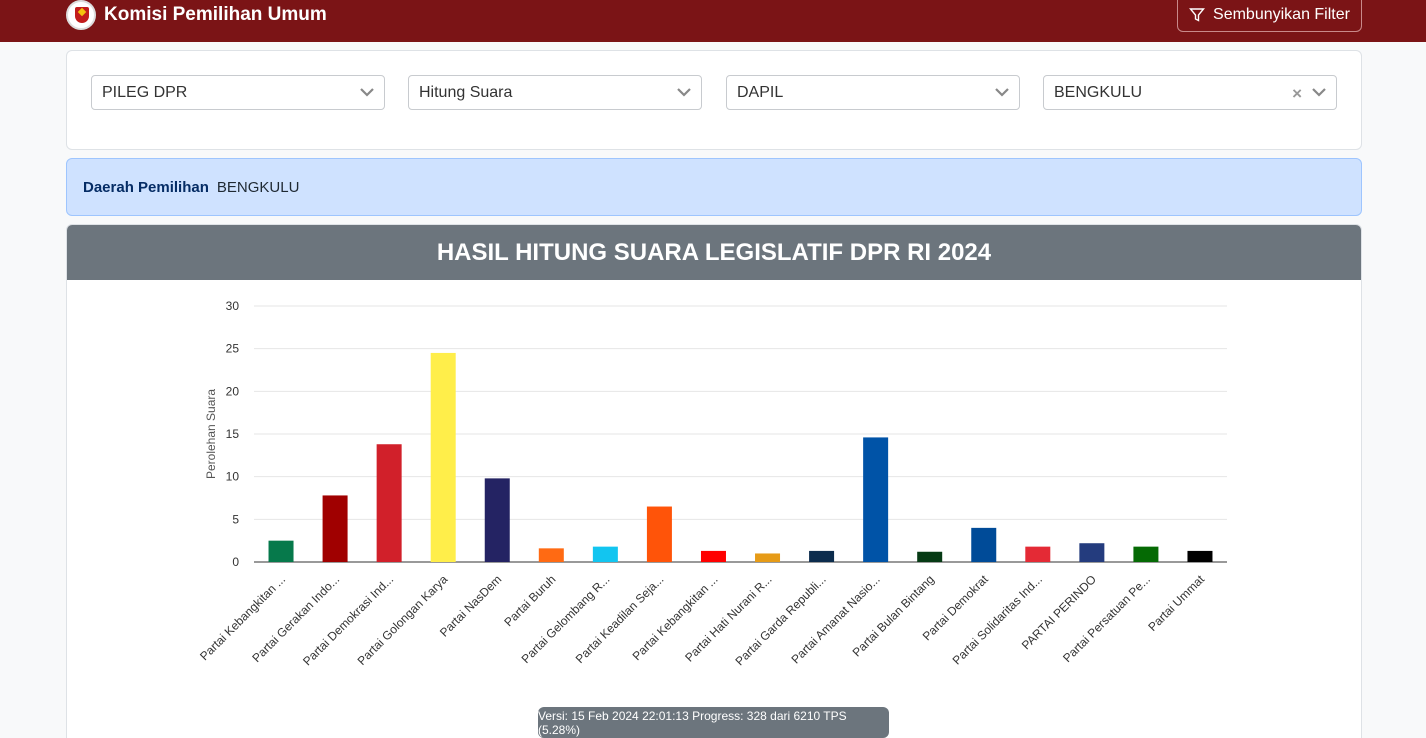 This screenshot has width=1426, height=738. Describe the element at coordinates (466, 92) in the screenshot. I see `mode-value: Hitung Suara` at that location.